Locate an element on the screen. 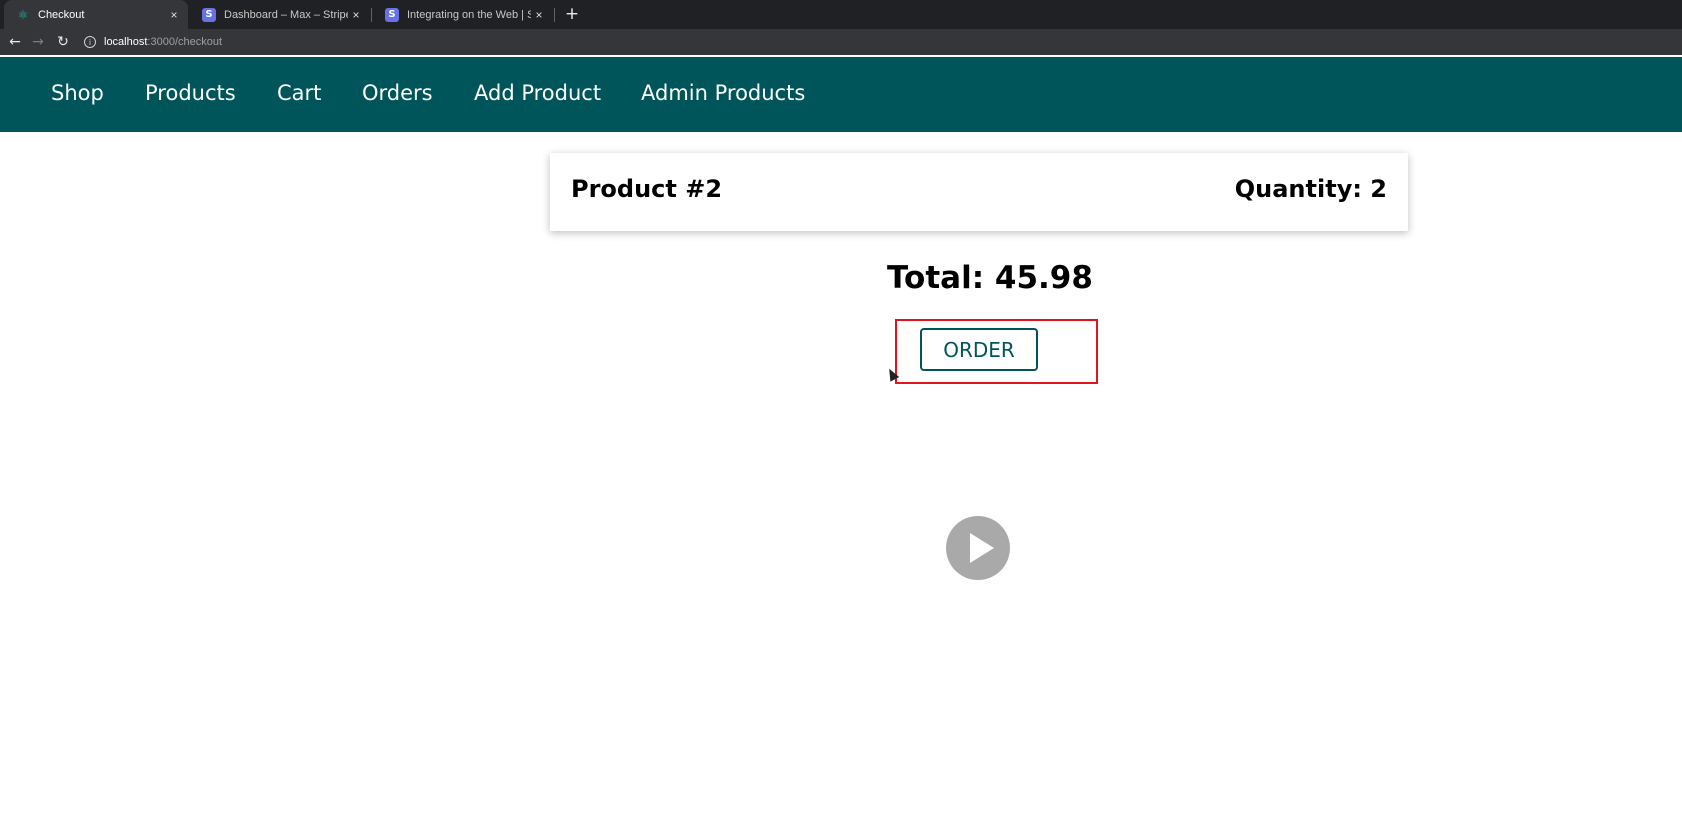 Image resolution: width=1682 pixels, height=837 pixels. url-host: localhost is located at coordinates (126, 42).